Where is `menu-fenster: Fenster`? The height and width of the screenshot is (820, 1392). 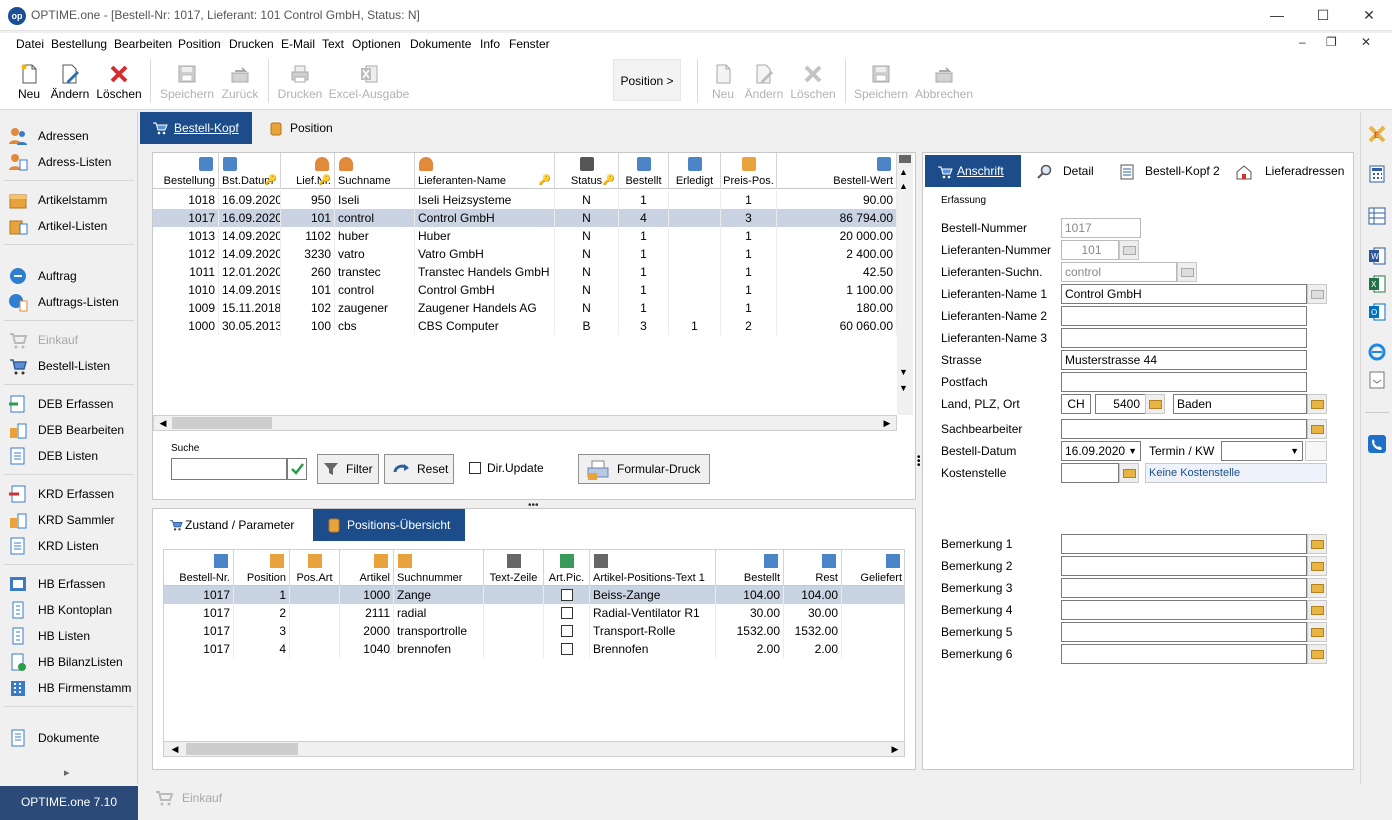
menu-fenster: Fenster is located at coordinates (529, 44).